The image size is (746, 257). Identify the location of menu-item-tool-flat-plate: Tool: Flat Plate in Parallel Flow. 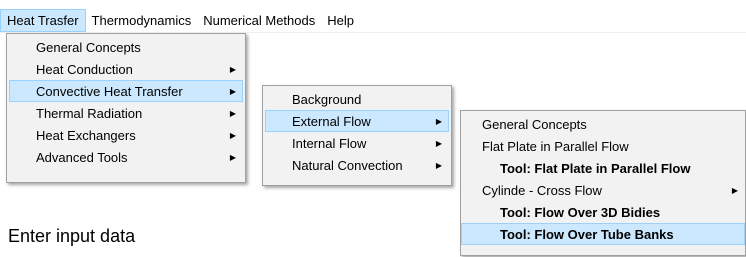
(603, 168).